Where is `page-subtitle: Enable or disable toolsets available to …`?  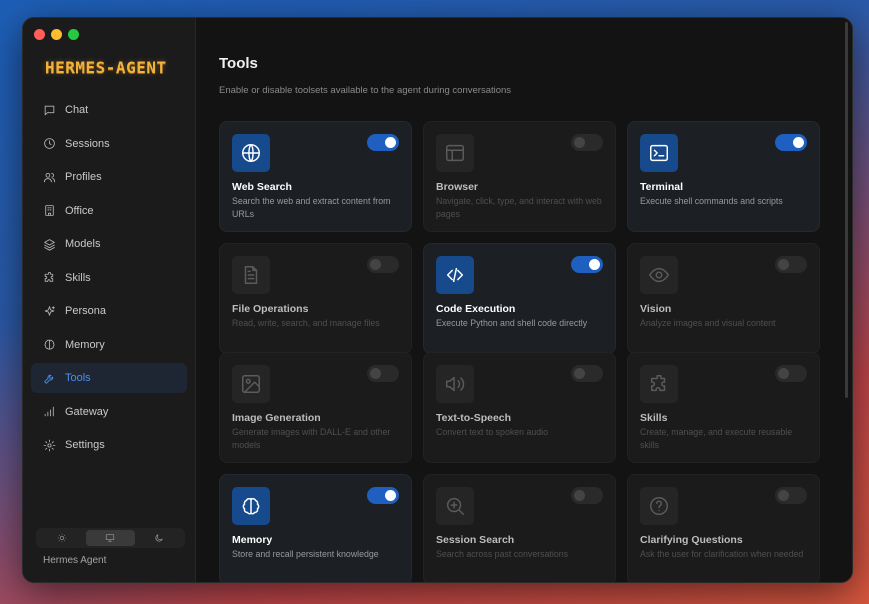
page-subtitle: Enable or disable toolsets available to … is located at coordinates (365, 90).